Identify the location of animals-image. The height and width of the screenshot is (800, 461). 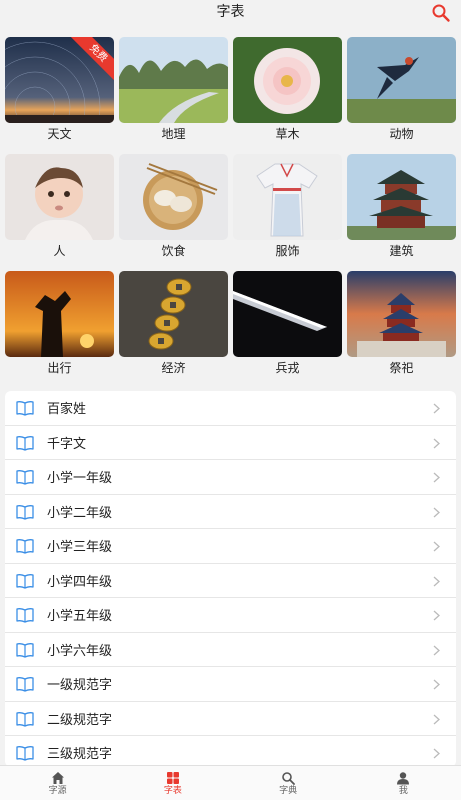
(401, 80).